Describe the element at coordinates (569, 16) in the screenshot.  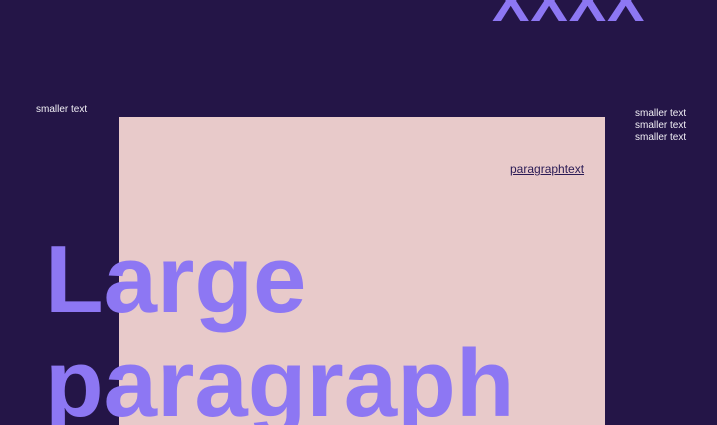
I see `top-mark-text: XXXX` at that location.